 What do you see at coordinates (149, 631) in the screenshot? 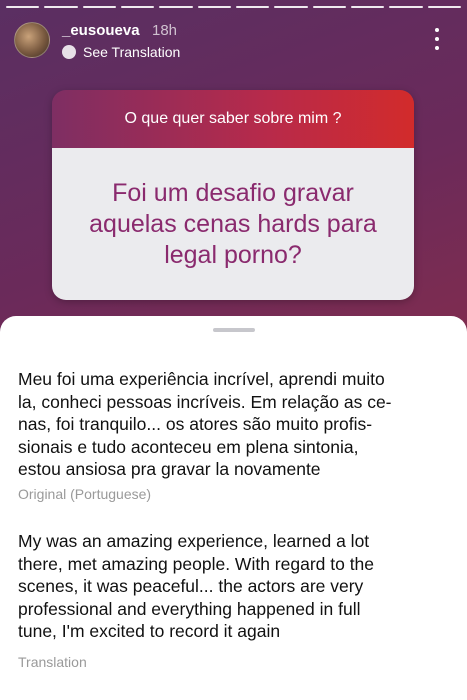
I see `translated-text-line: tune, I'm excited to record it again` at bounding box center [149, 631].